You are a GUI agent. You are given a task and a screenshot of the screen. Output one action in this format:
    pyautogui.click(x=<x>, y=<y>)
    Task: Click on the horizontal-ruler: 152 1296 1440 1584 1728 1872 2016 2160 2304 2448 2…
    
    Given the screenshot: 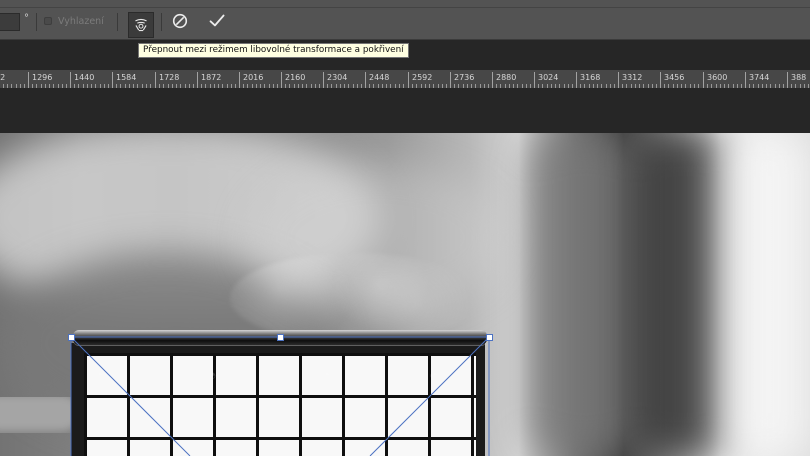 What is the action you would take?
    pyautogui.click(x=405, y=79)
    